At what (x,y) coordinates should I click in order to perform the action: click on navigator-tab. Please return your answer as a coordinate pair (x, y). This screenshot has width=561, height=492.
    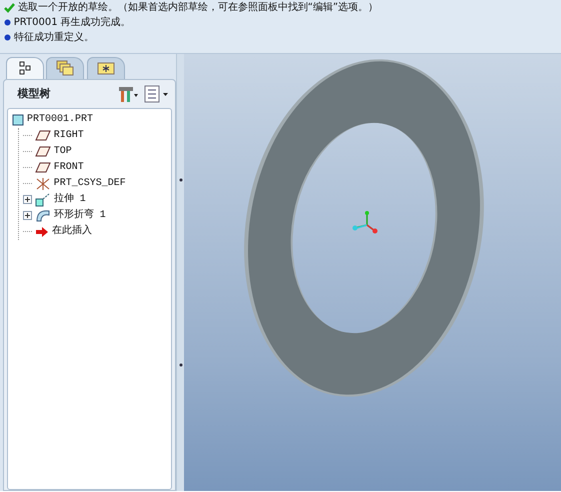
    Looking at the image, I should click on (25, 67).